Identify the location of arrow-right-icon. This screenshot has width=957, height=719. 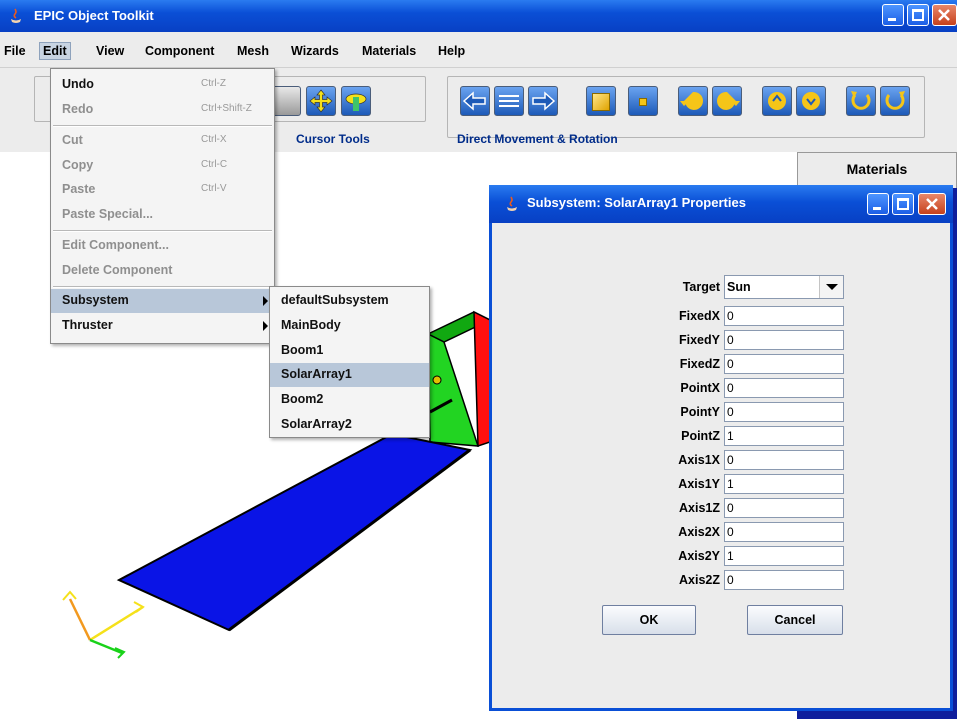
(544, 101).